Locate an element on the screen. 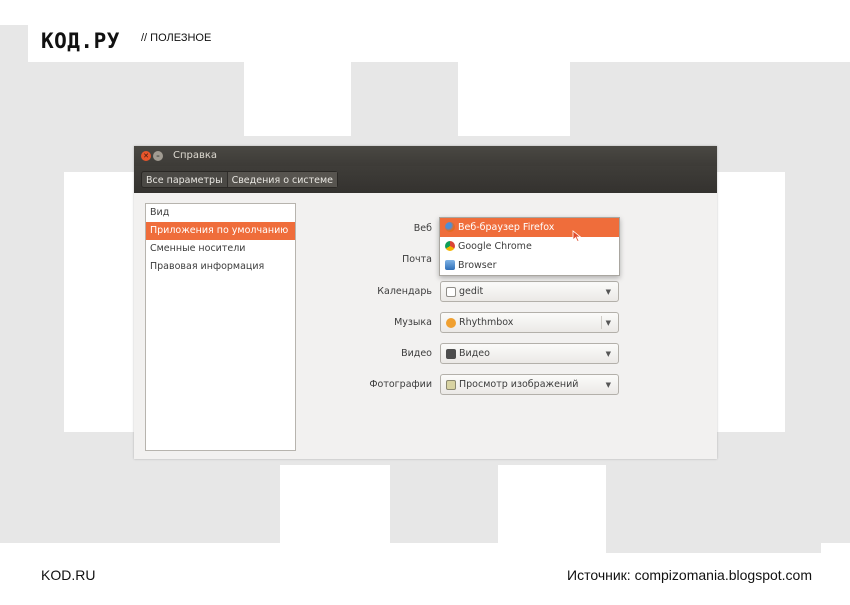 Image resolution: width=850 pixels, height=605 pixels. video-combo: Видео ▼ is located at coordinates (529, 353).